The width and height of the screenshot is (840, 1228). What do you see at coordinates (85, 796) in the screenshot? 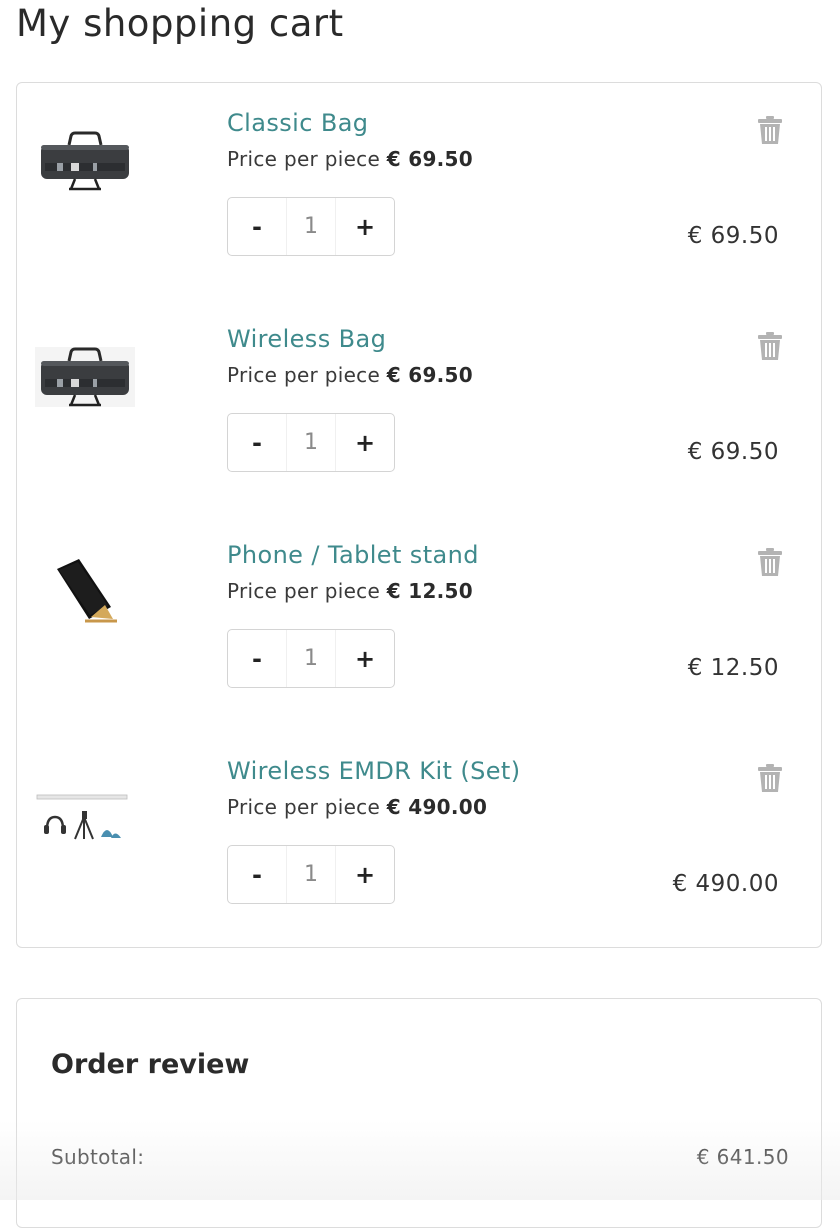
I see `emdr-kit-image` at bounding box center [85, 796].